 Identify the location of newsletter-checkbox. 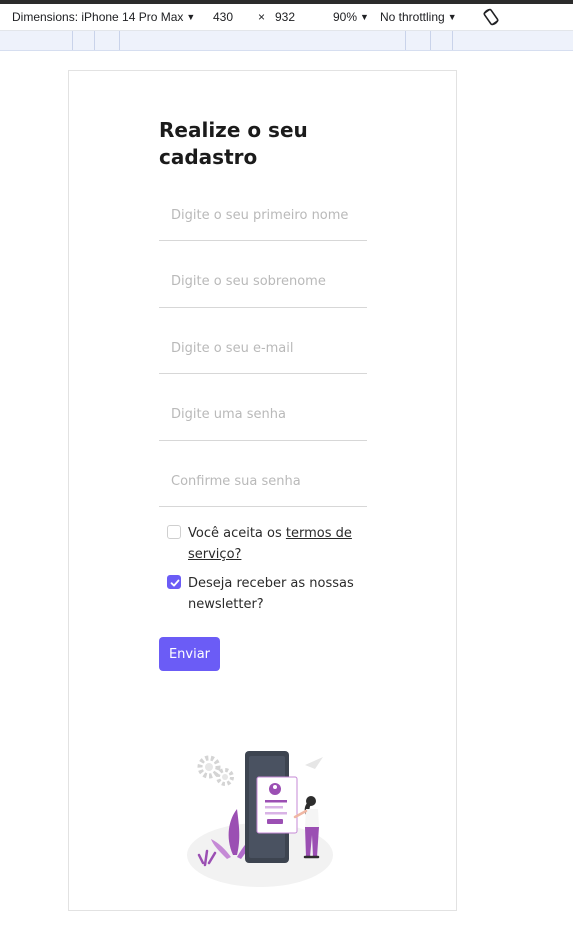
(174, 582).